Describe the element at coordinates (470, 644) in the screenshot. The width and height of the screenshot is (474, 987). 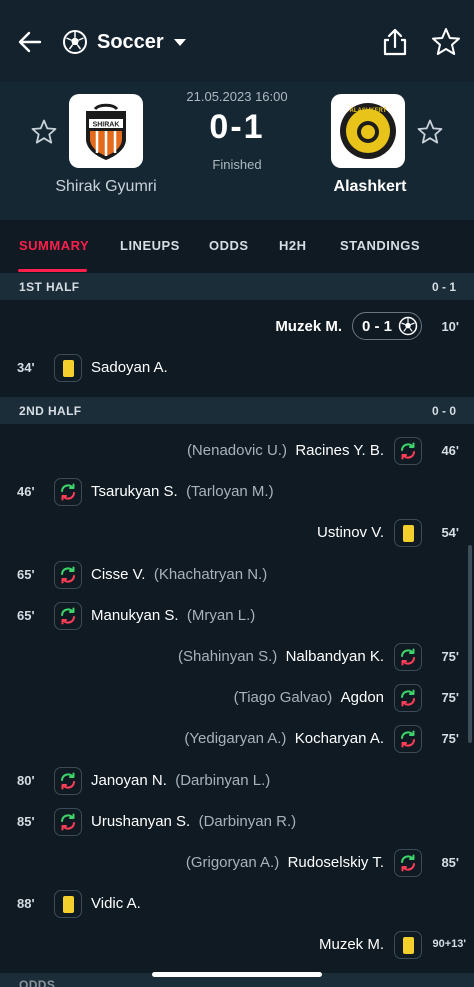
I see `scrollbar` at that location.